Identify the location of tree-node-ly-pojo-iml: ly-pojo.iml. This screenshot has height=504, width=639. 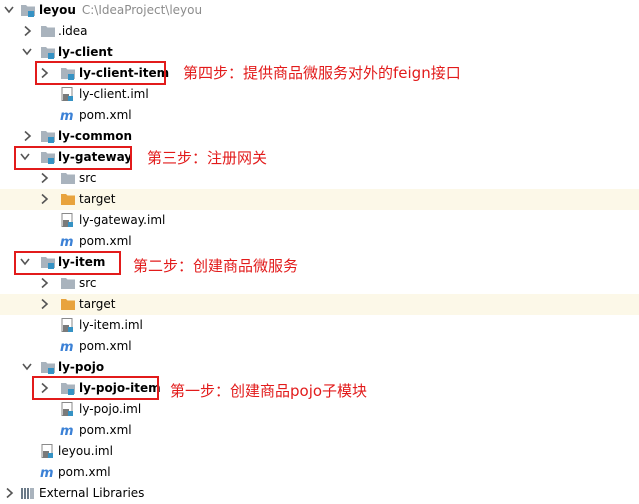
(319, 409).